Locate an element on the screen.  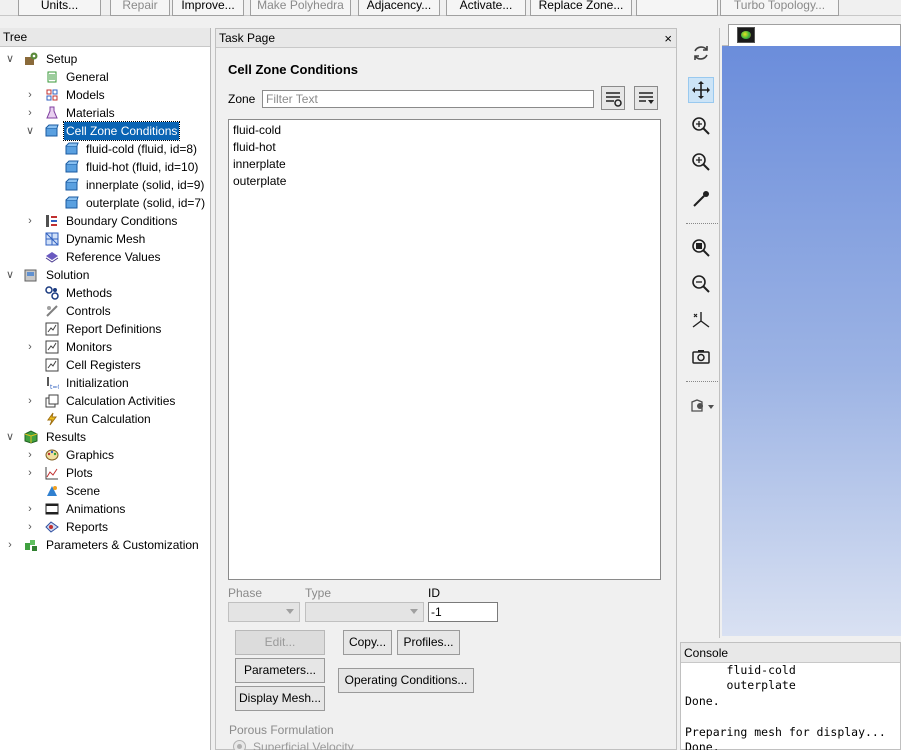
list-options-button is located at coordinates (646, 98).